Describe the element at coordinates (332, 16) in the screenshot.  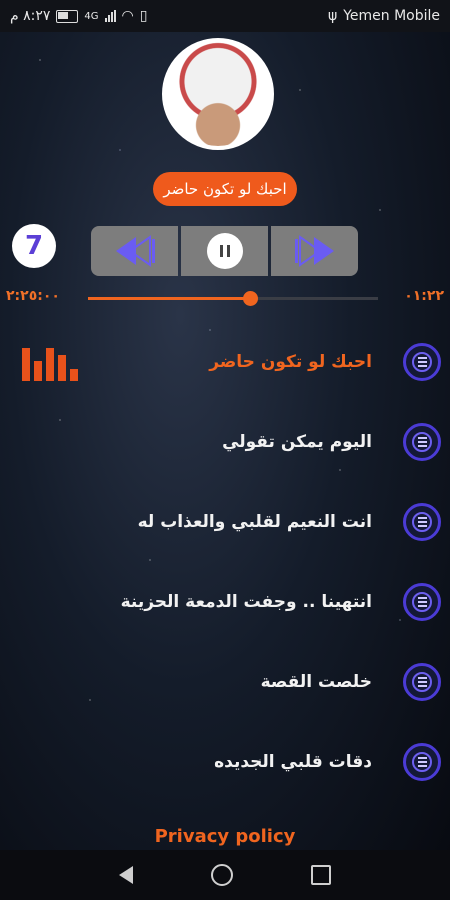
I see `carrier-signal-icon: ψ` at that location.